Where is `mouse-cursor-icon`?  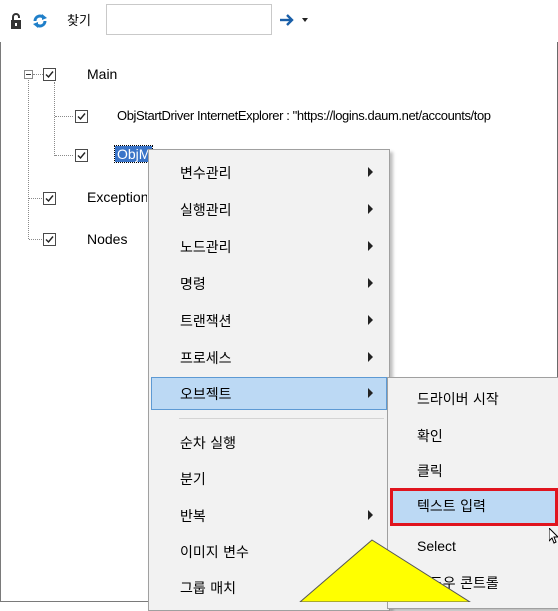 mouse-cursor-icon is located at coordinates (553, 536).